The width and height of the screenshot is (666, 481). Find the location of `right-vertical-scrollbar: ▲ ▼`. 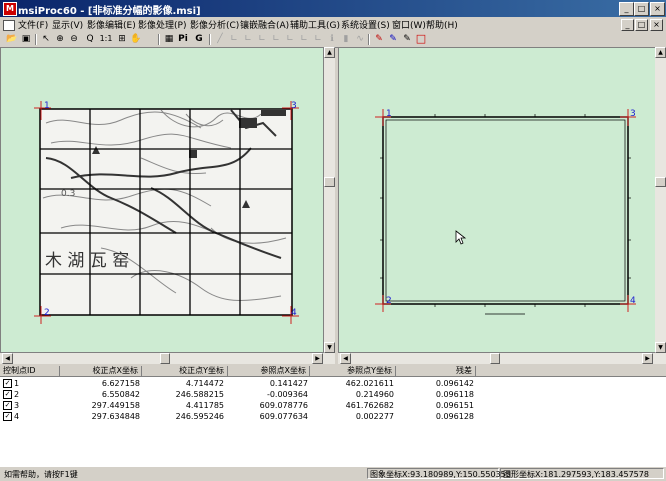

right-vertical-scrollbar: ▲ ▼ is located at coordinates (660, 200).